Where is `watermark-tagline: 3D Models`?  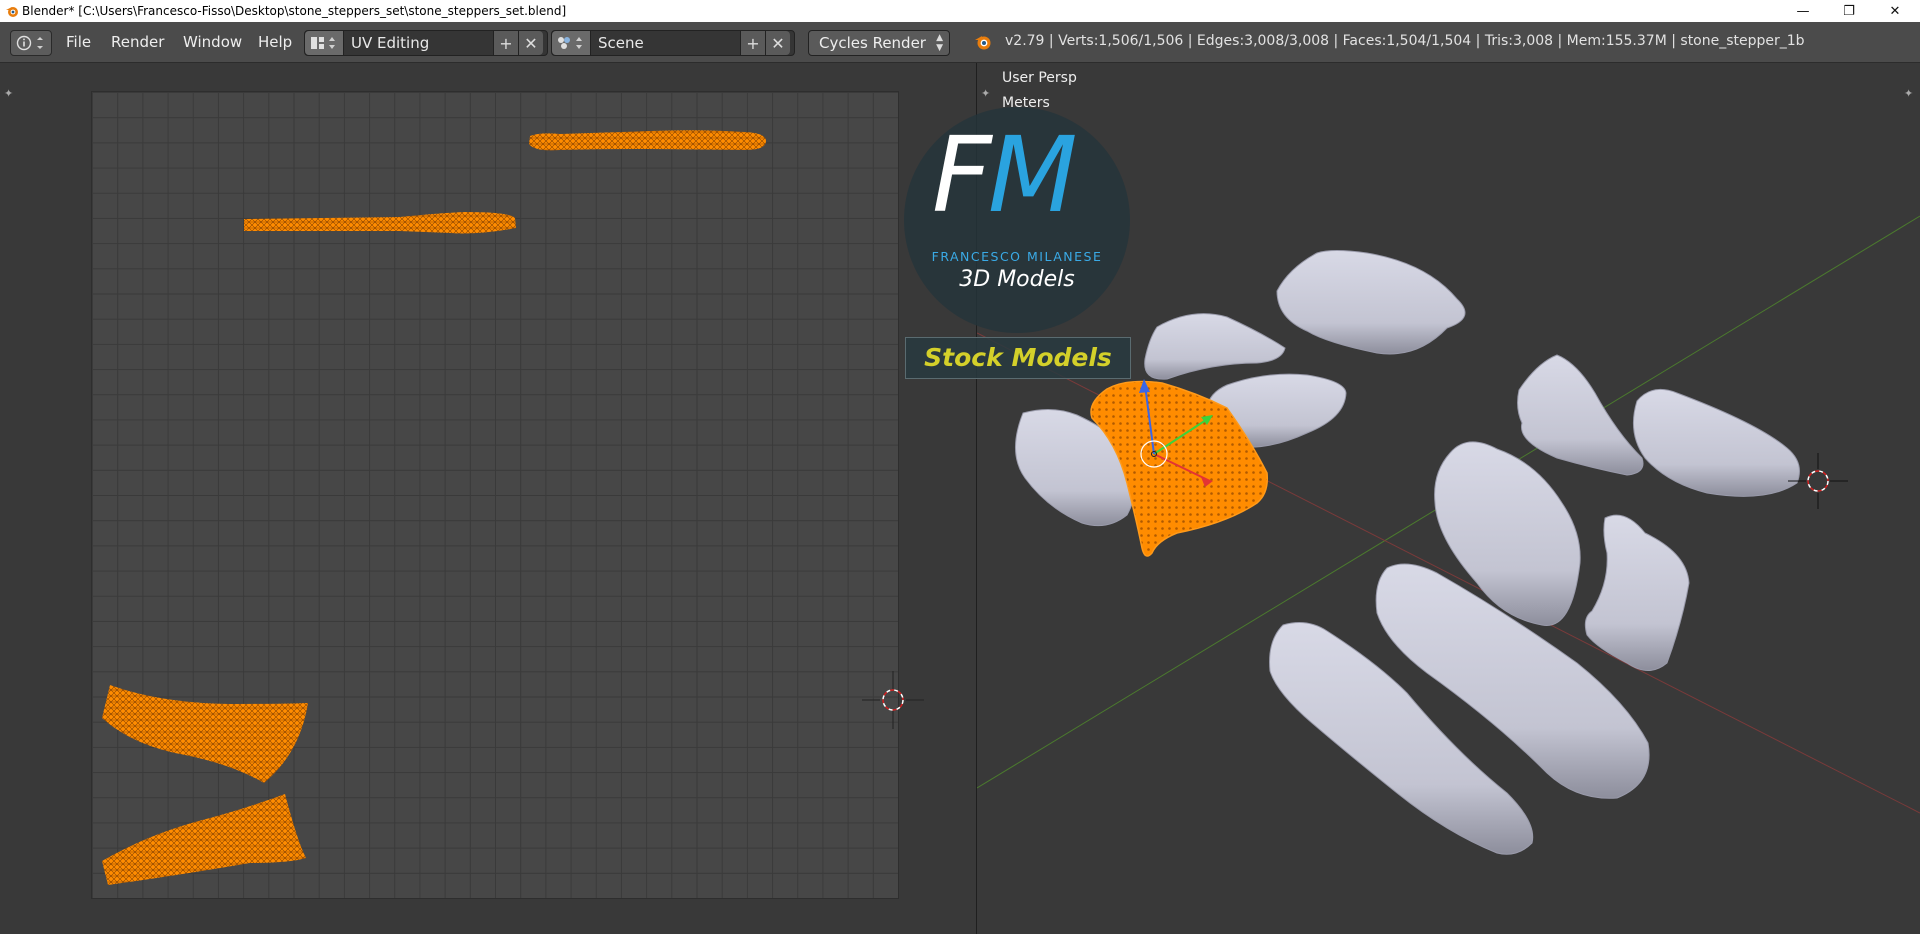
watermark-tagline: 3D Models is located at coordinates (1017, 279).